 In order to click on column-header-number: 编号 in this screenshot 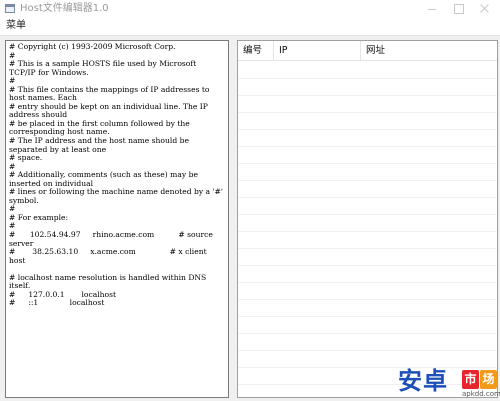, I will do `click(256, 51)`.